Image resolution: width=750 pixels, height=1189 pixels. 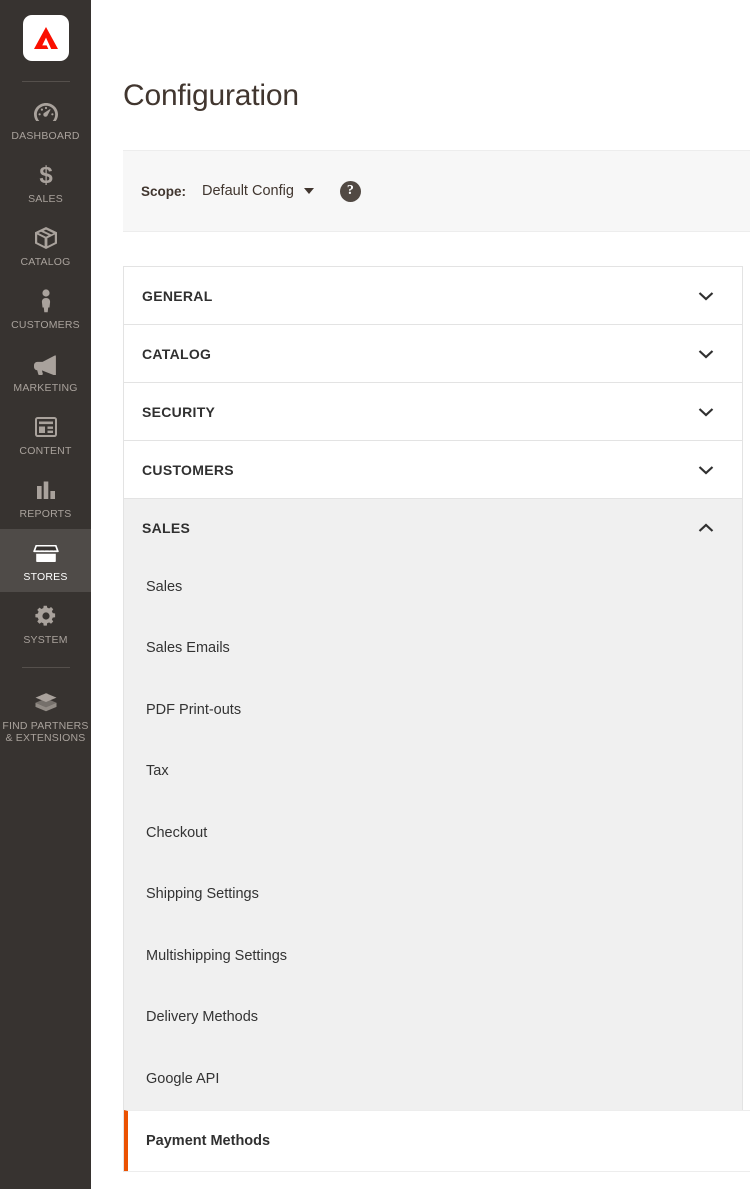 I want to click on megaphone-icon, so click(x=46, y=364).